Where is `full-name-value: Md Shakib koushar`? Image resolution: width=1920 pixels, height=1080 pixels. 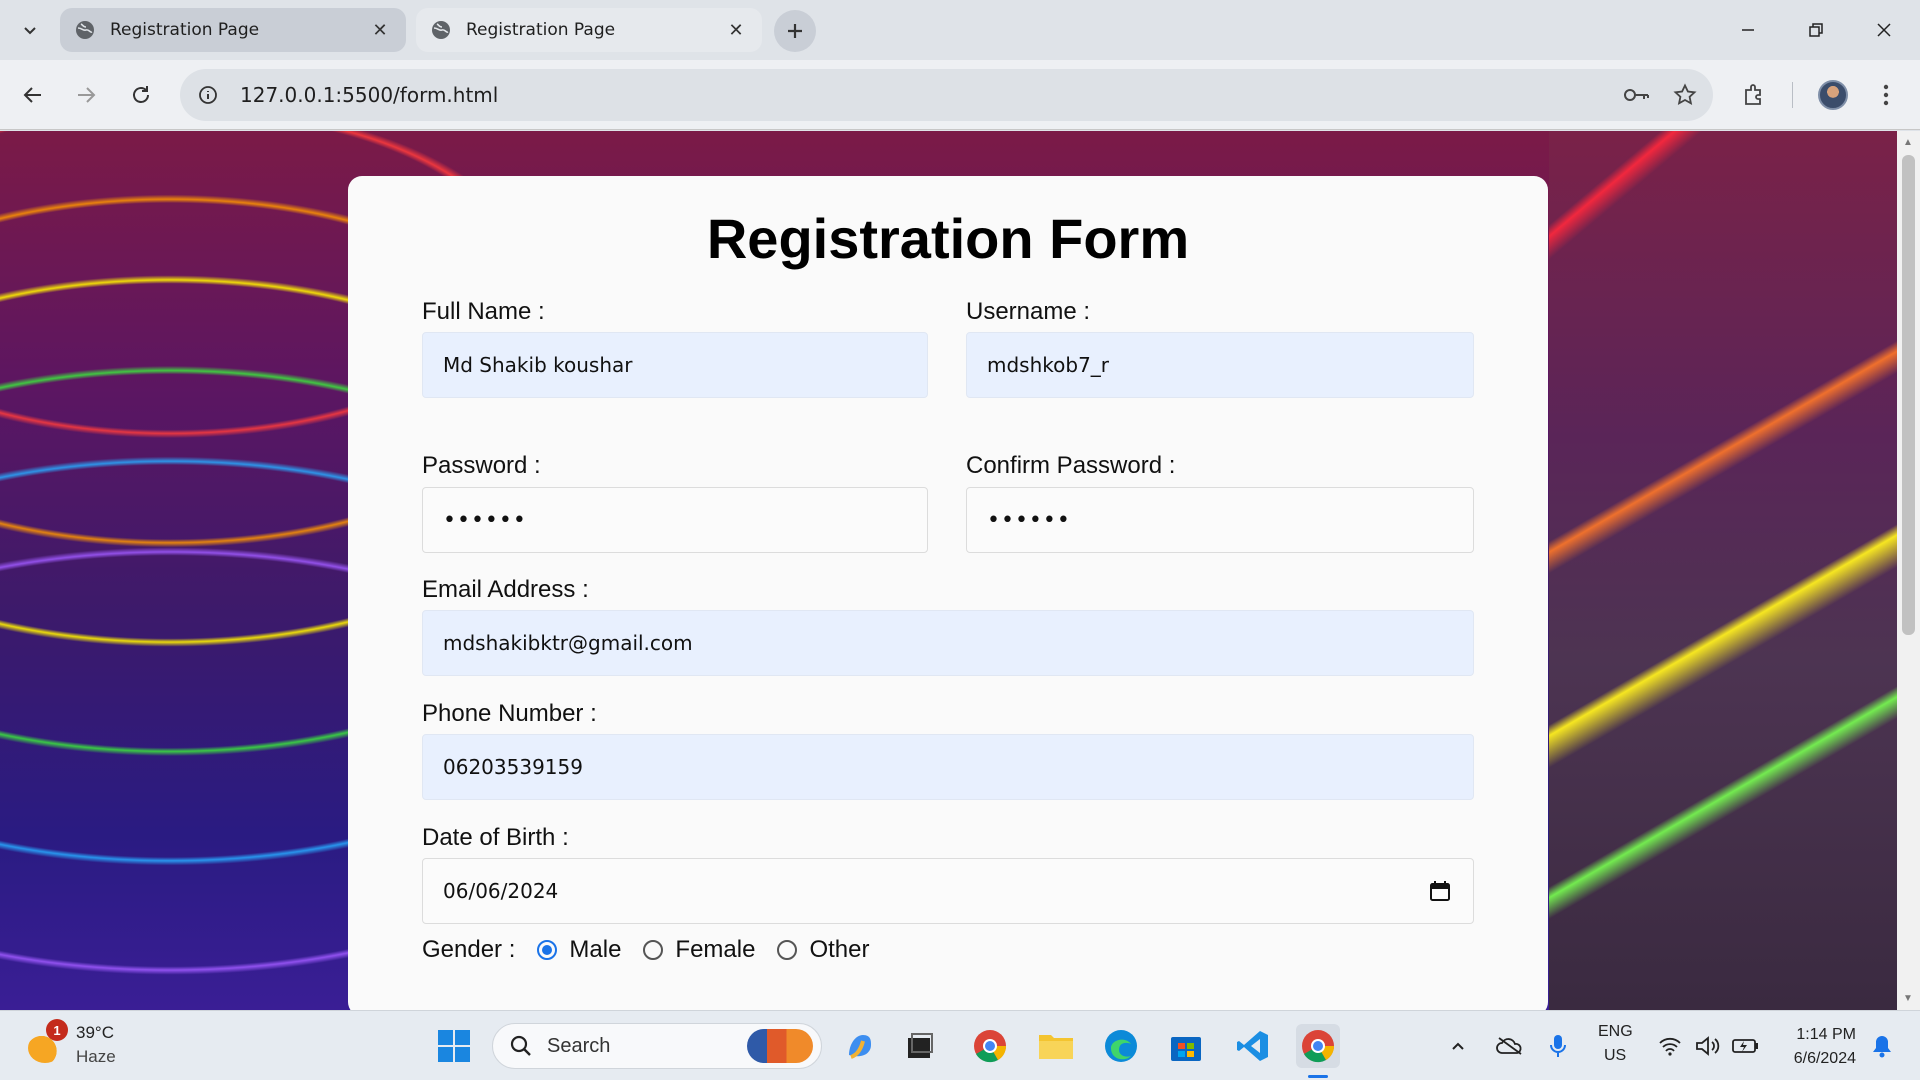 full-name-value: Md Shakib koushar is located at coordinates (538, 365).